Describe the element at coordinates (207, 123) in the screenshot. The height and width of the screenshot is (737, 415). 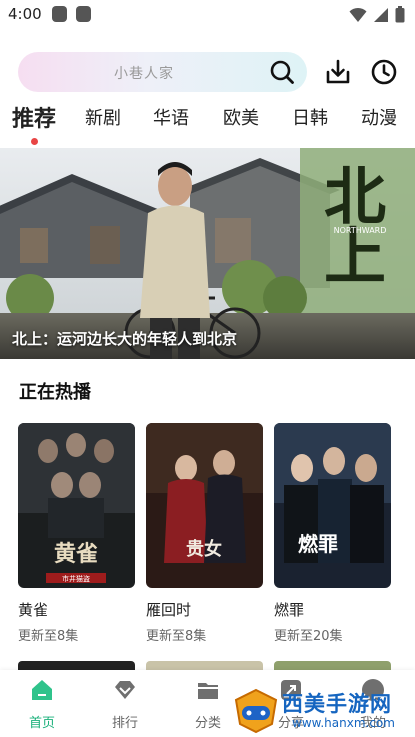
I see `category-tabs: 推荐 新剧 华语 欧美 日韩 动漫` at that location.